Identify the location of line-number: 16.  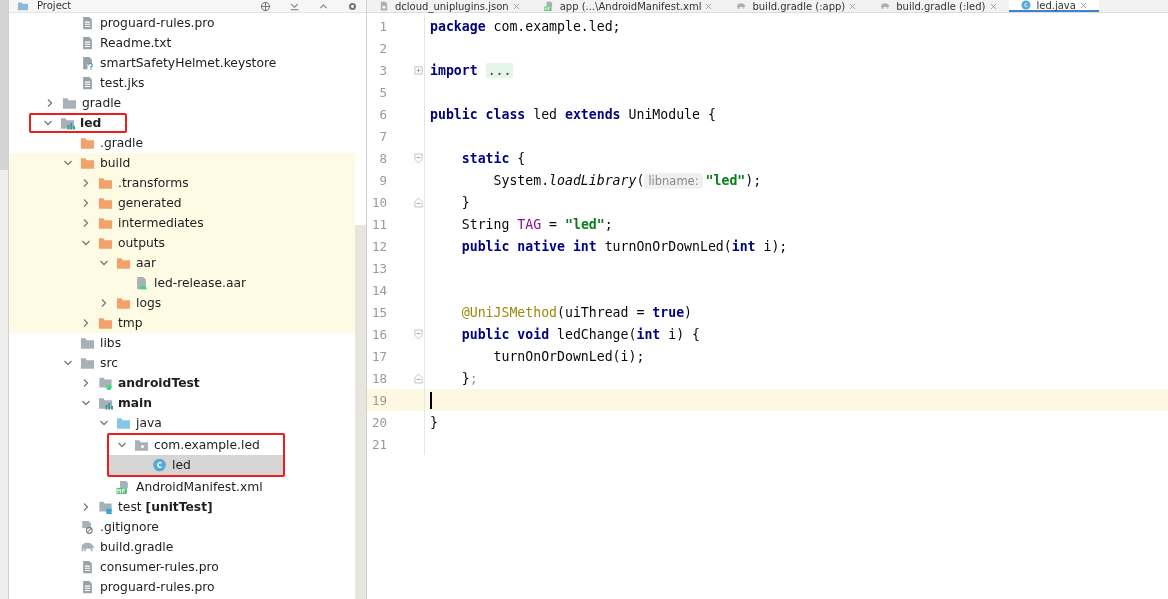
(378, 334).